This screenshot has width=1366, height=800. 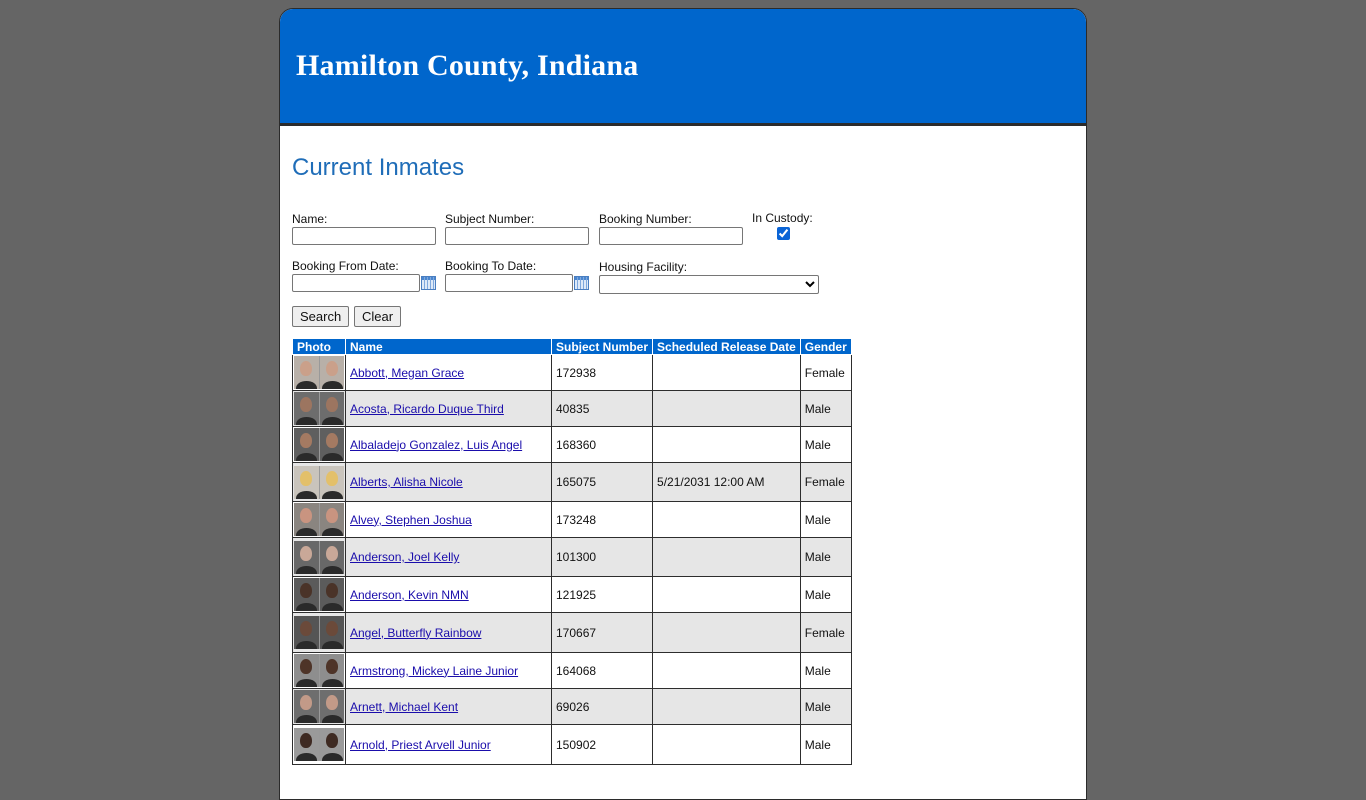 I want to click on name-cell: Angel, Butterfly Rainbow, so click(x=448, y=632).